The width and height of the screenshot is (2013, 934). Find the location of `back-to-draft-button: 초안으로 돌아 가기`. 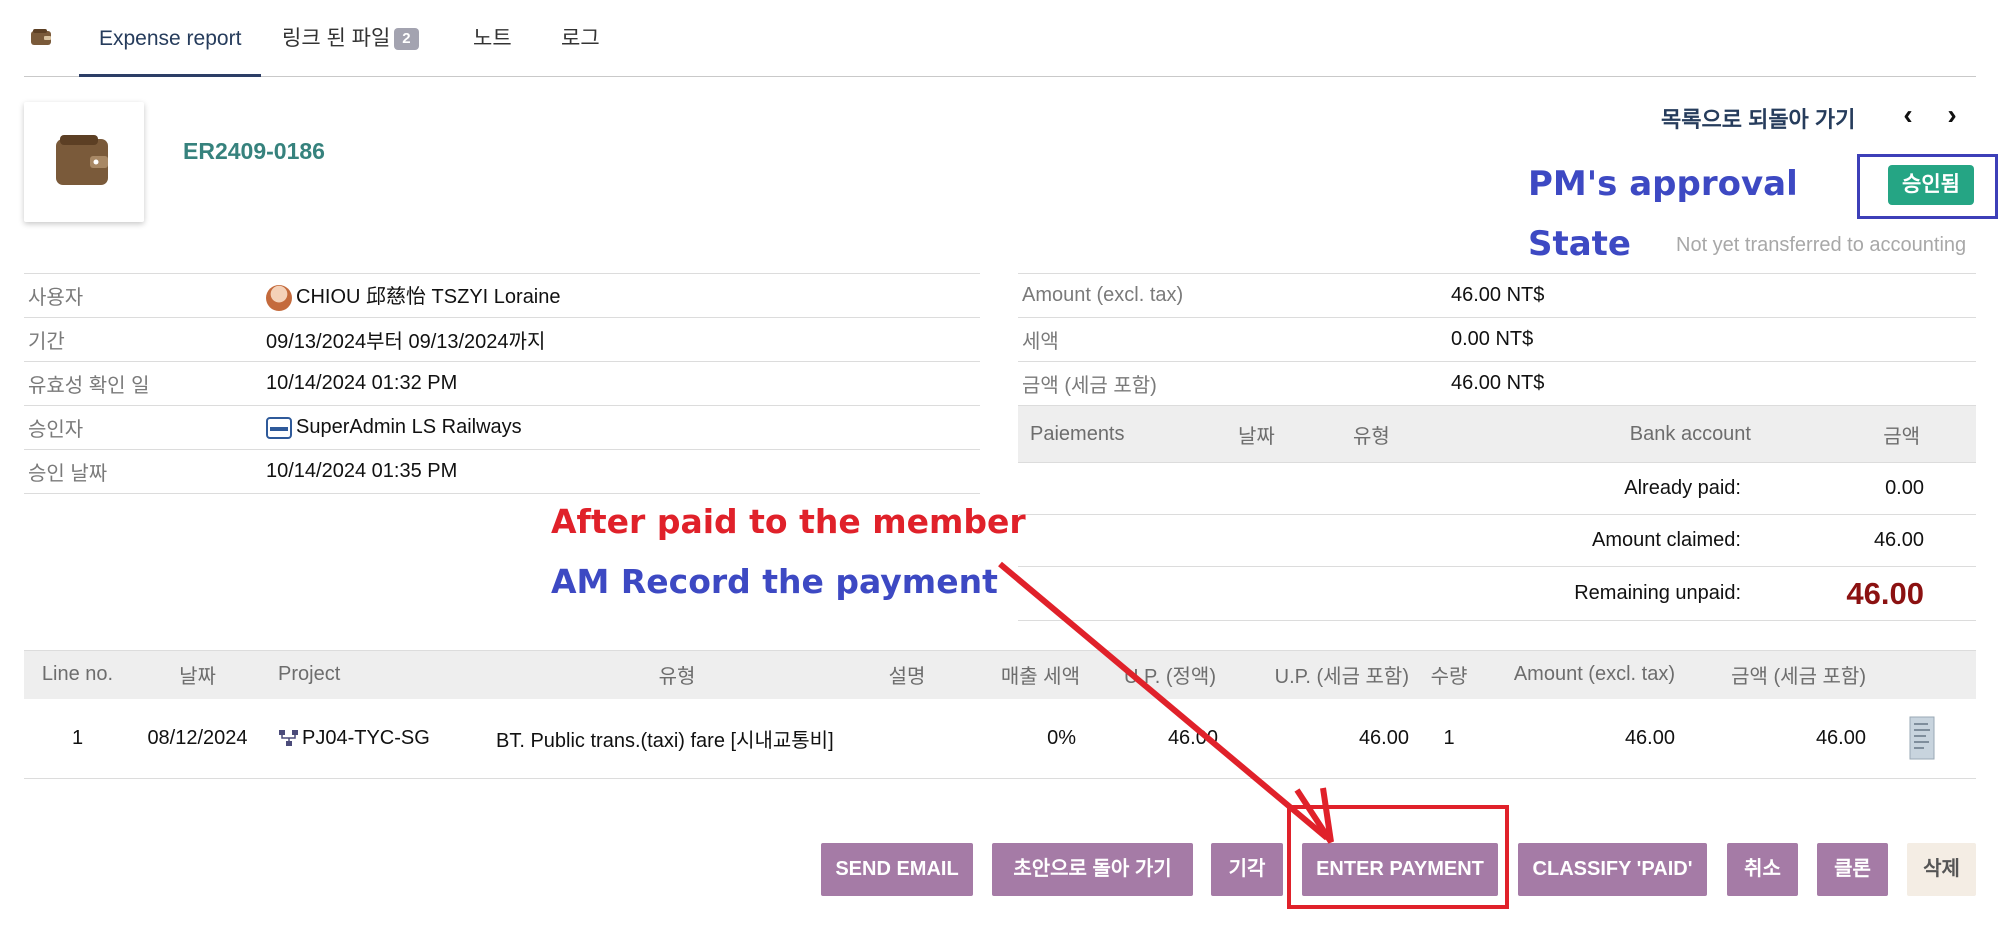

back-to-draft-button: 초안으로 돌아 가기 is located at coordinates (1092, 869).